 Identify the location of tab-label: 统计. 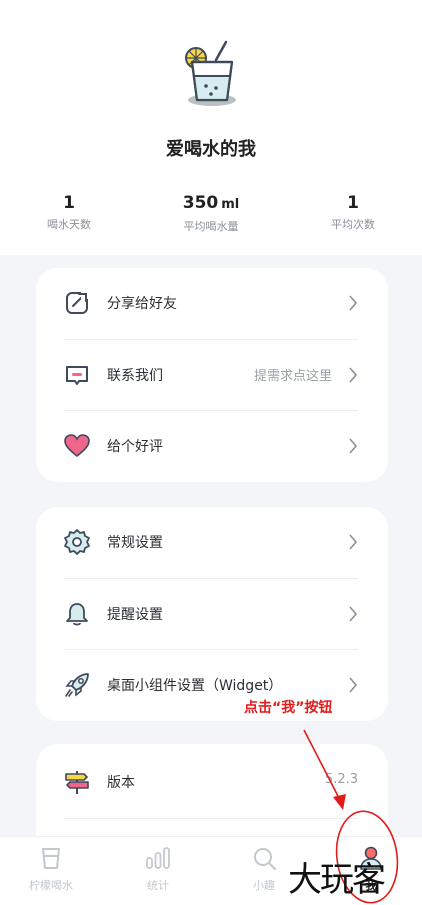
(158, 885).